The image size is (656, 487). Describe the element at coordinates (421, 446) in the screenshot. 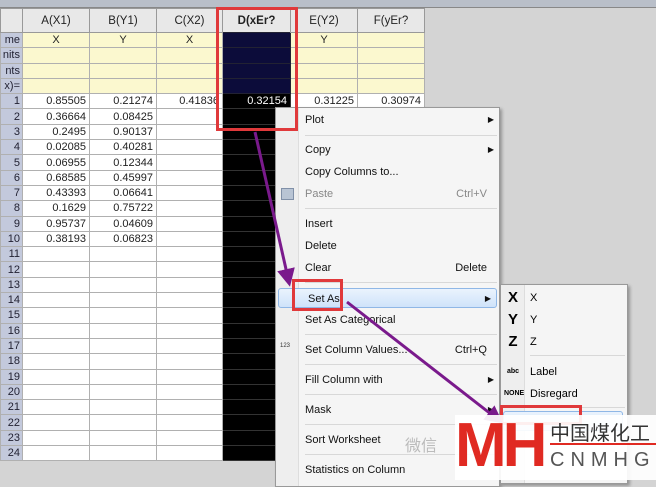

I see `wechat-watermark: 微信` at that location.